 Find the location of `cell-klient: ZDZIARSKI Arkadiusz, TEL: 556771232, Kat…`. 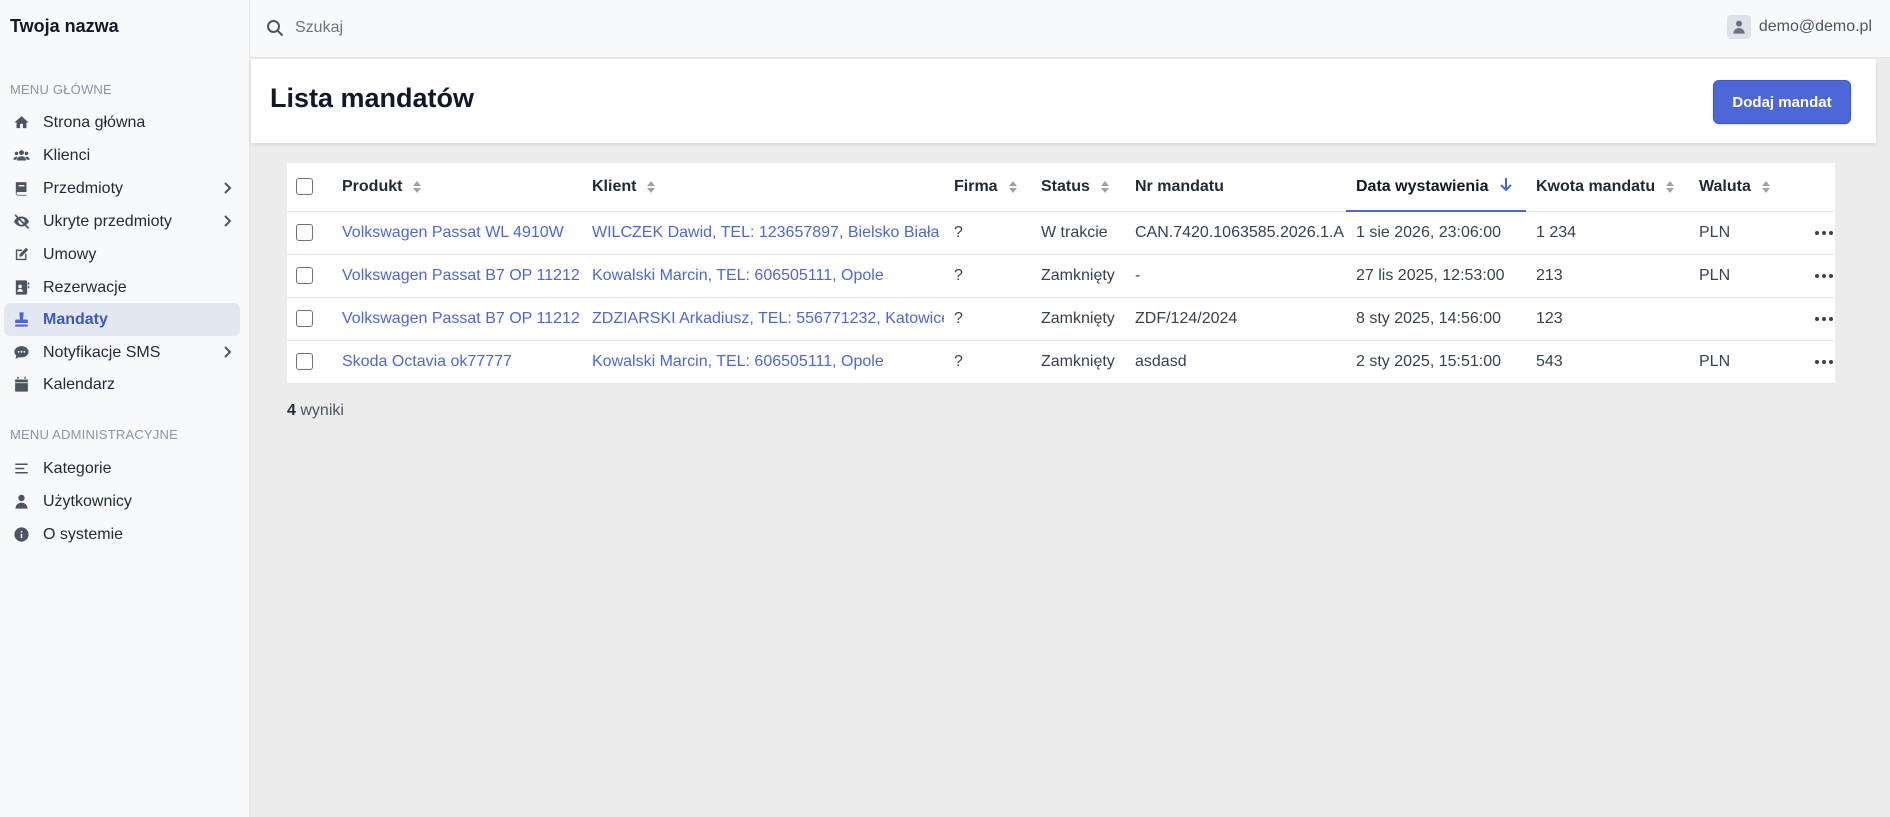

cell-klient: ZDZIARSKI Arkadiusz, TEL: 556771232, Kat… is located at coordinates (763, 319).